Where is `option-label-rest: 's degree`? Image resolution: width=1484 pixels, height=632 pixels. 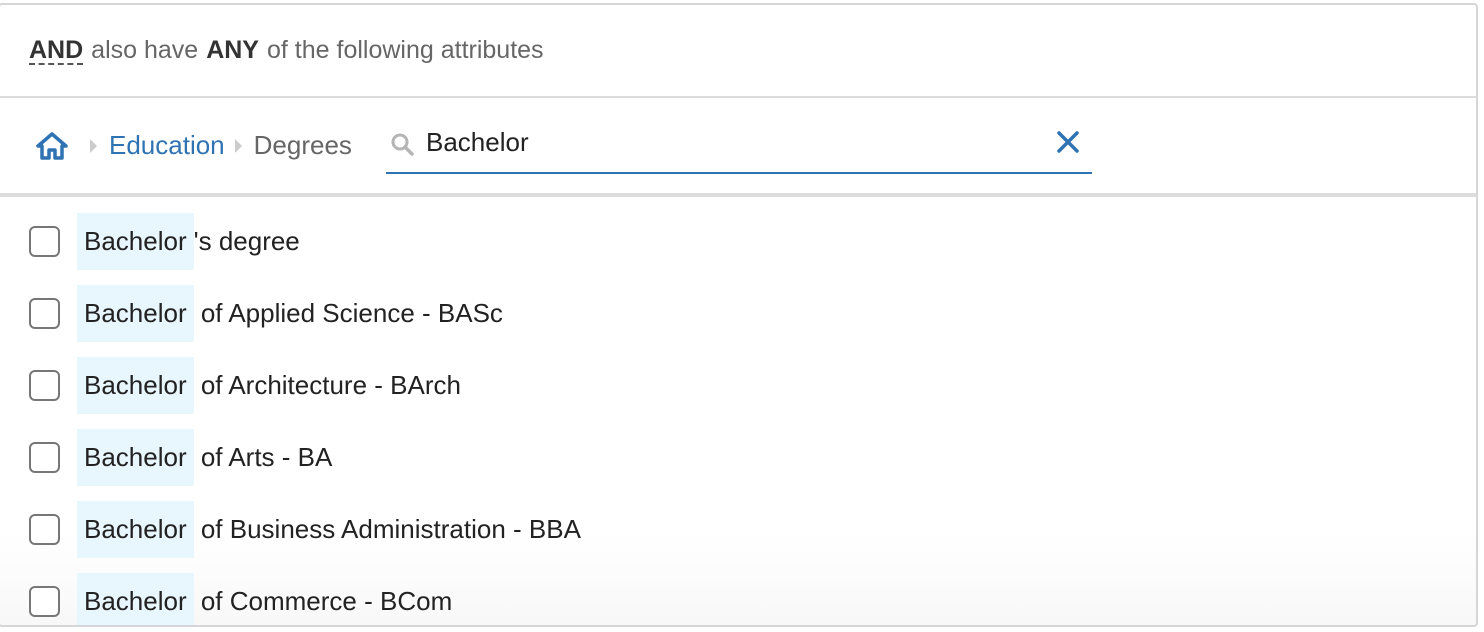
option-label-rest: 's degree is located at coordinates (246, 240).